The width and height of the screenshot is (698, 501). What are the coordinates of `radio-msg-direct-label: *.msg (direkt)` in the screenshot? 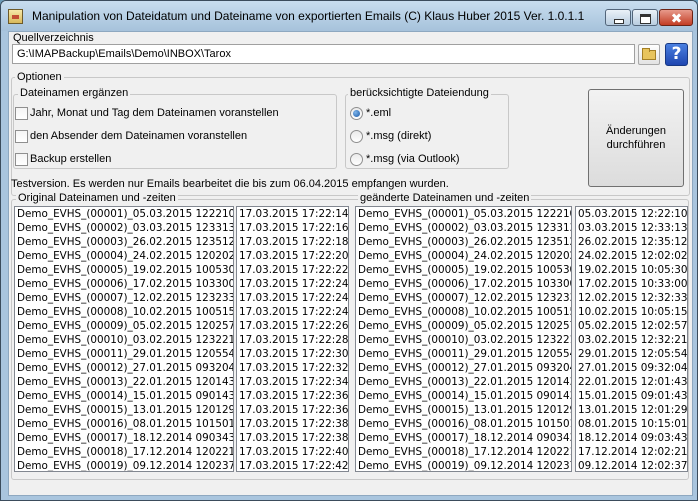 It's located at (399, 136).